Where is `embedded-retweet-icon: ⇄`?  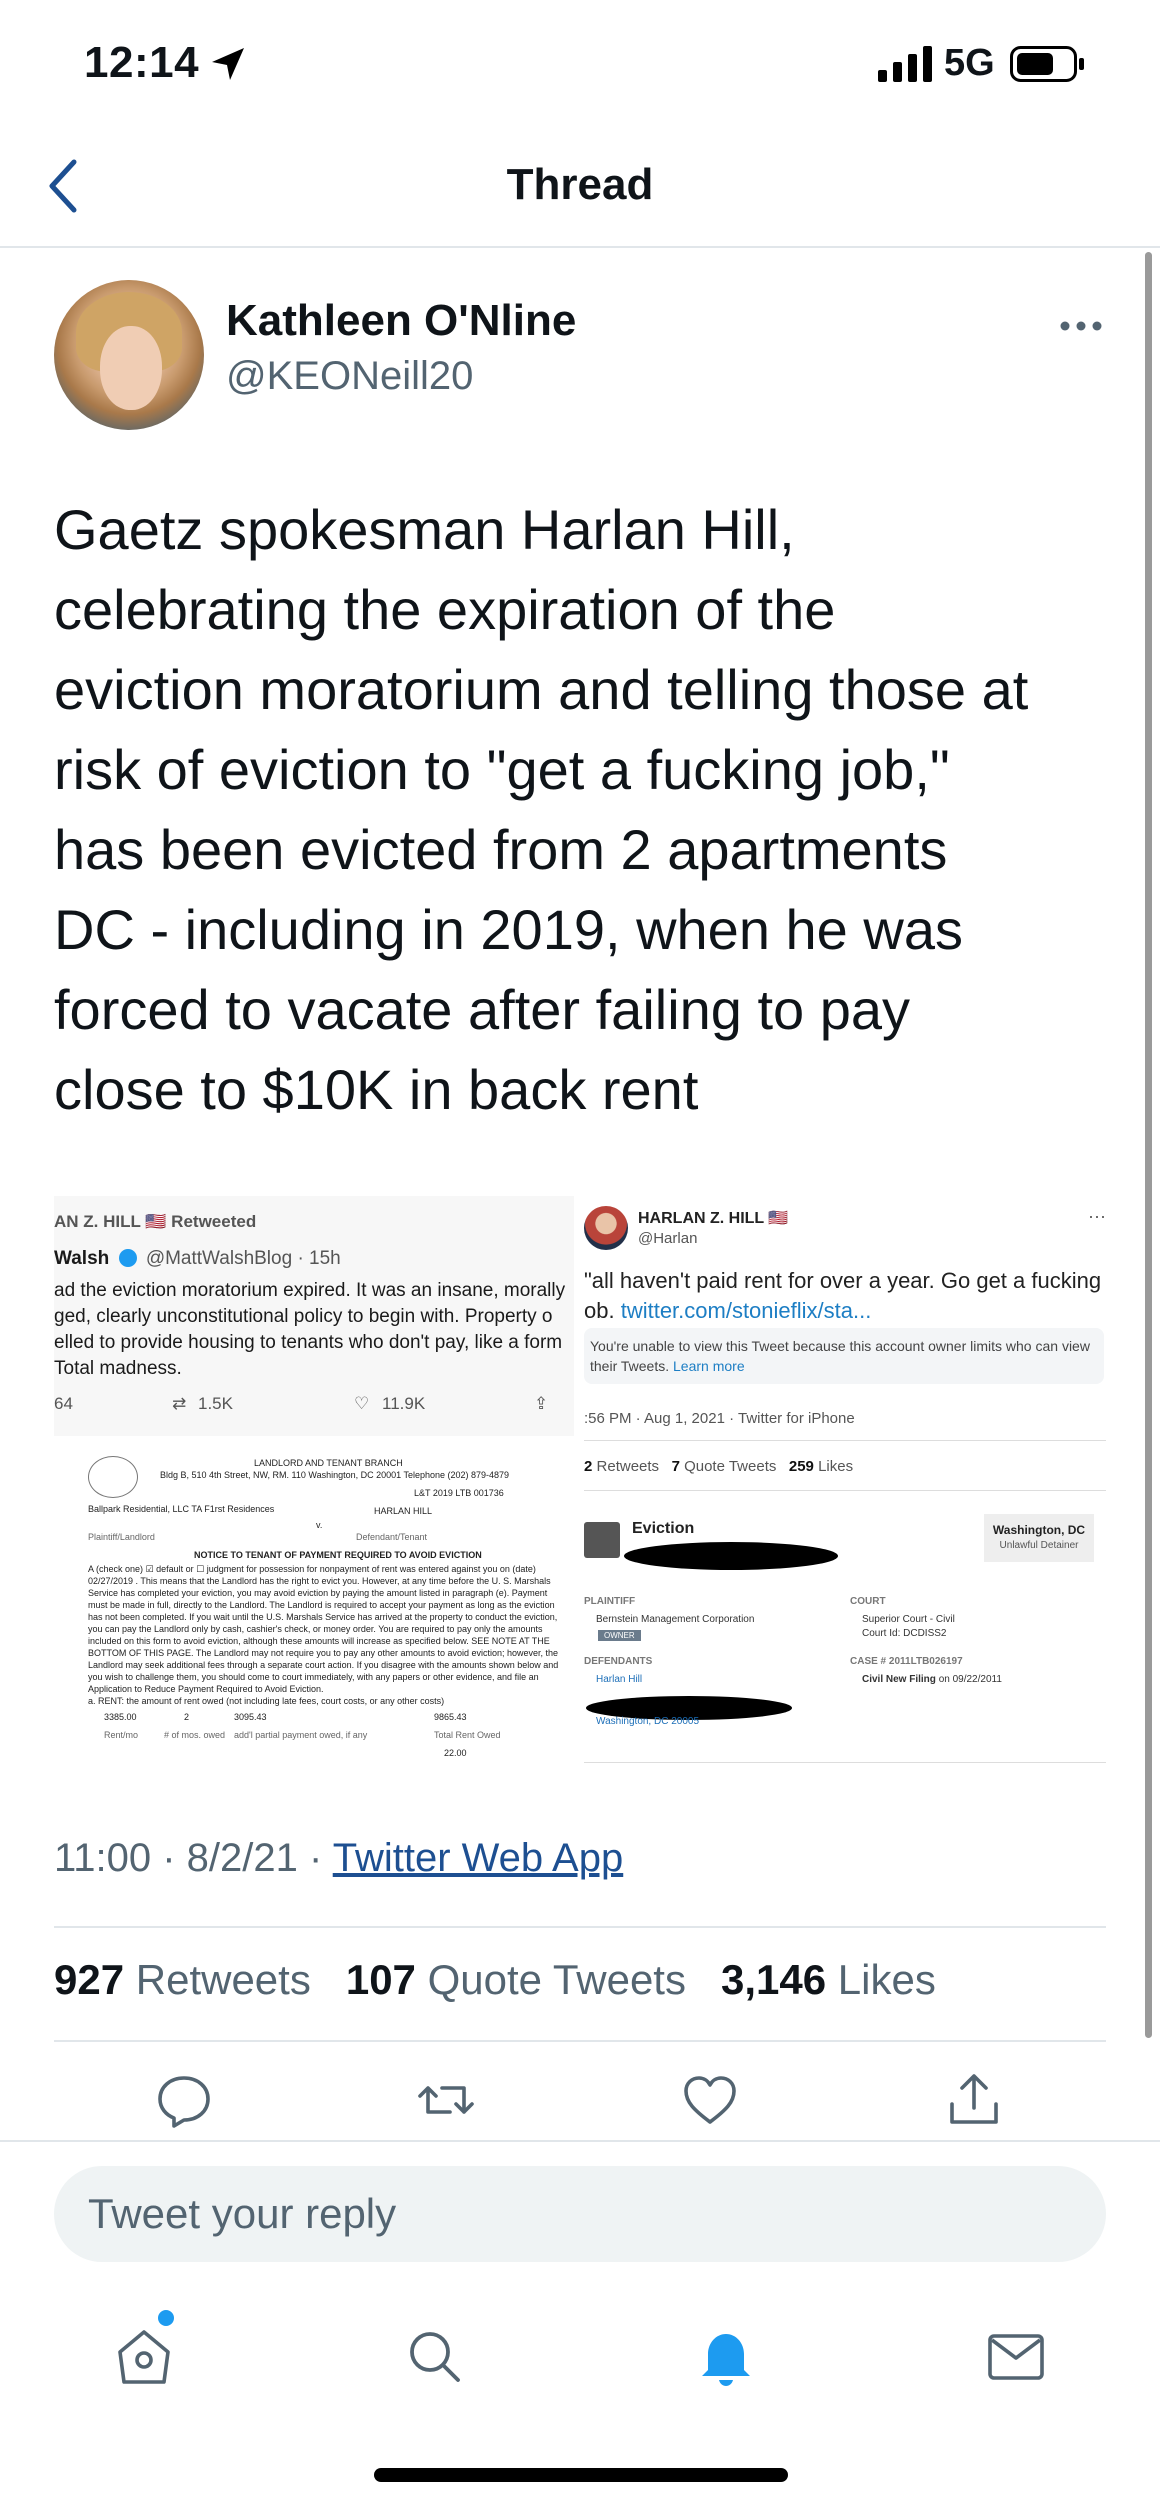
embedded-retweet-icon: ⇄ is located at coordinates (179, 1403).